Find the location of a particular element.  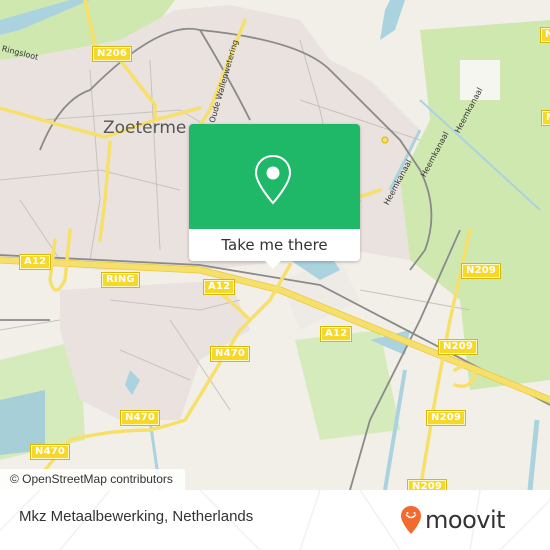

popup-header is located at coordinates (274, 176).